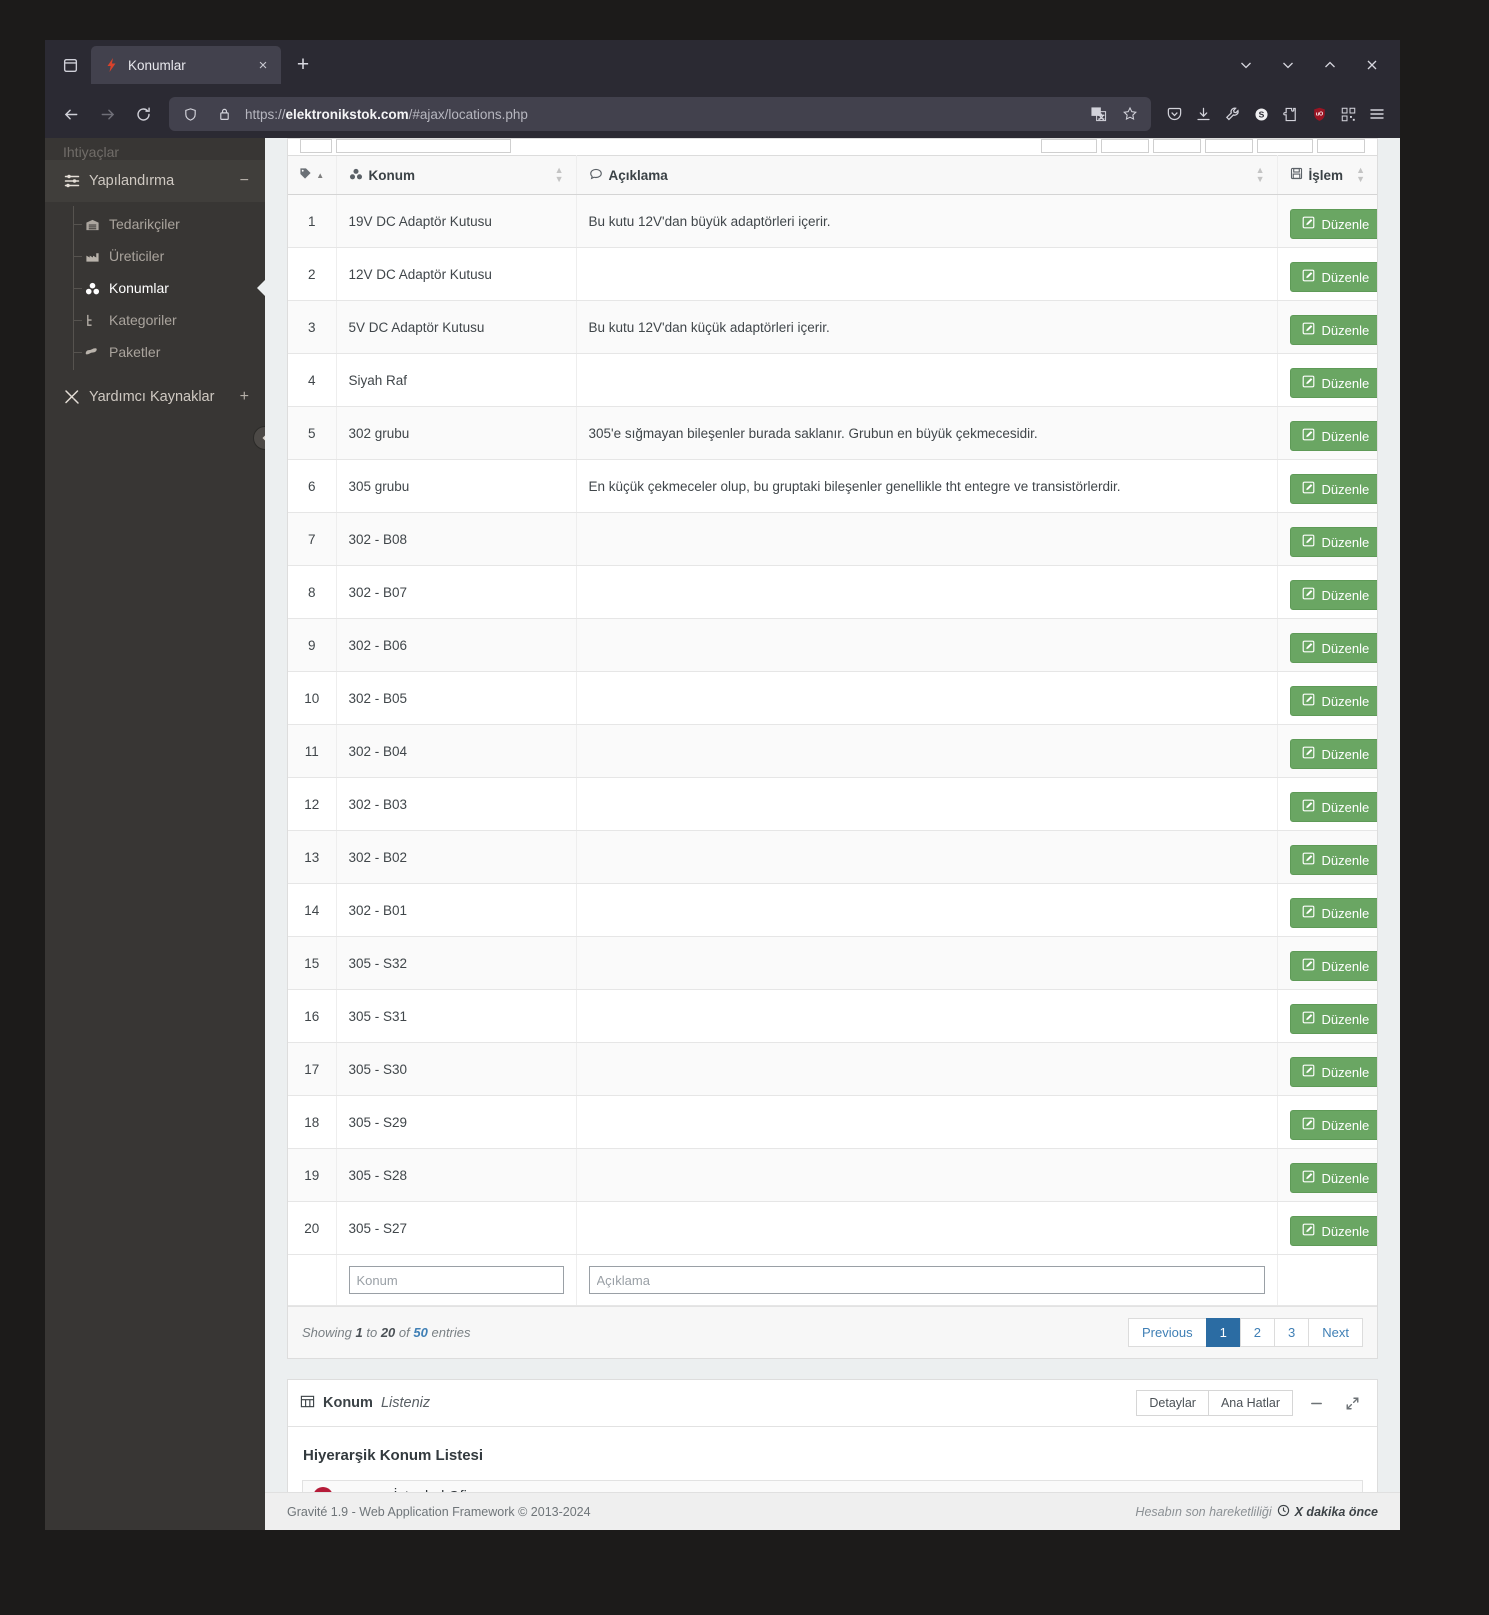  What do you see at coordinates (832, 539) in the screenshot?
I see `table-row: 7 302 - B08 Düzenle` at bounding box center [832, 539].